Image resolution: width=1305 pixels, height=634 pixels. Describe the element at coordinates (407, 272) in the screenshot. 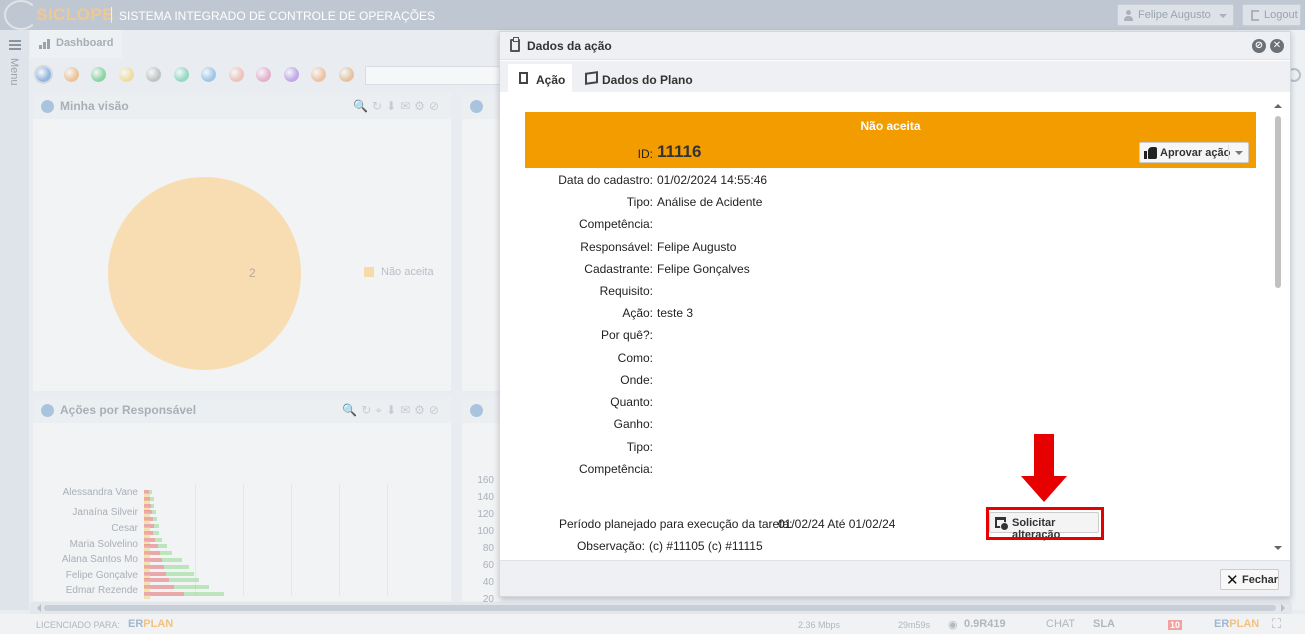

I see `legend-label: Não aceita` at that location.